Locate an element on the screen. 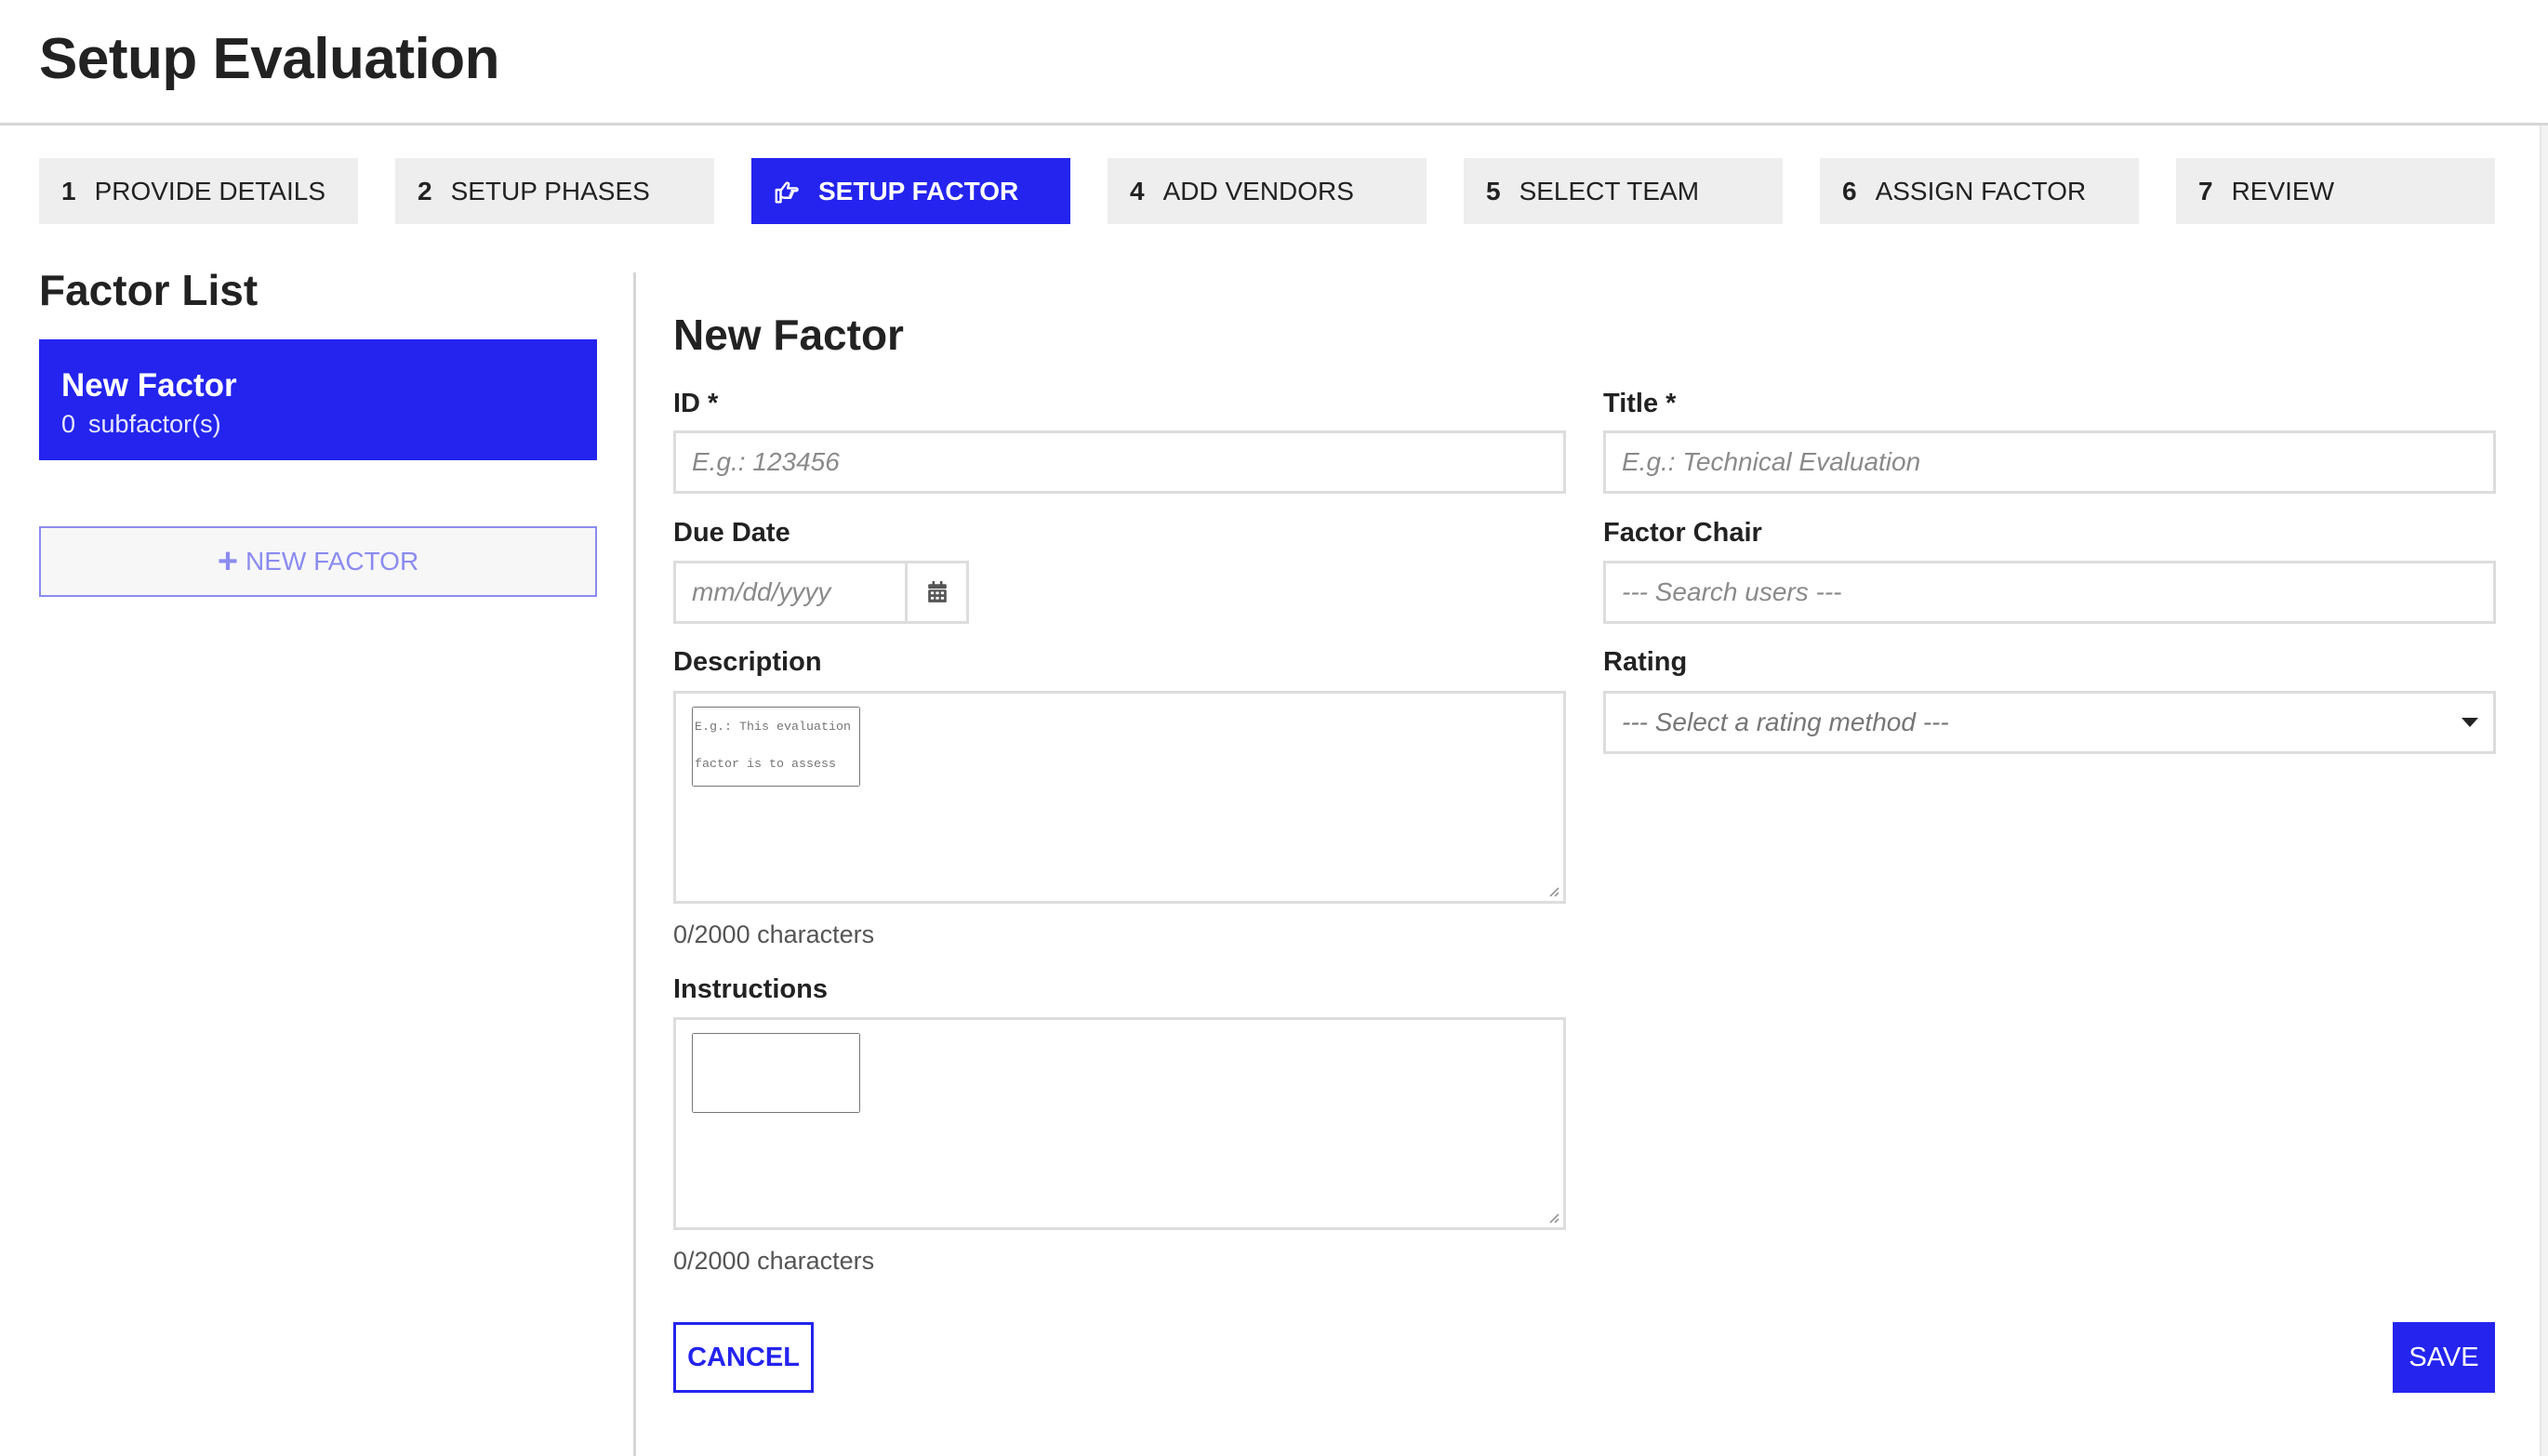 The height and width of the screenshot is (1456, 2548). id-field-wrapper is located at coordinates (1119, 462).